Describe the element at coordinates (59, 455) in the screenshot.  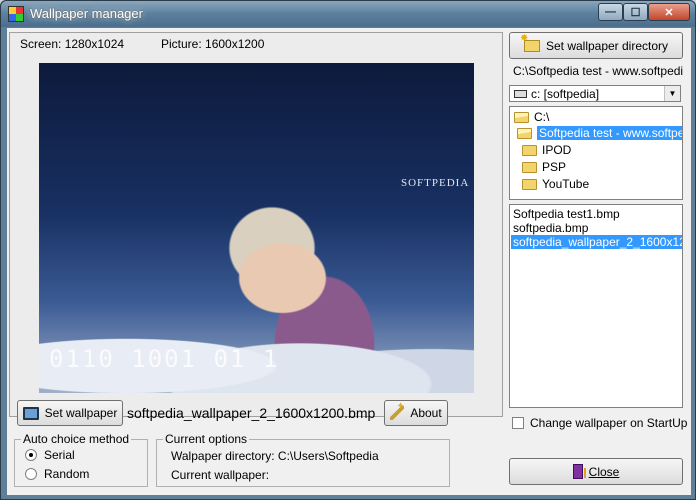
I see `radio-serial-label: Serial` at that location.